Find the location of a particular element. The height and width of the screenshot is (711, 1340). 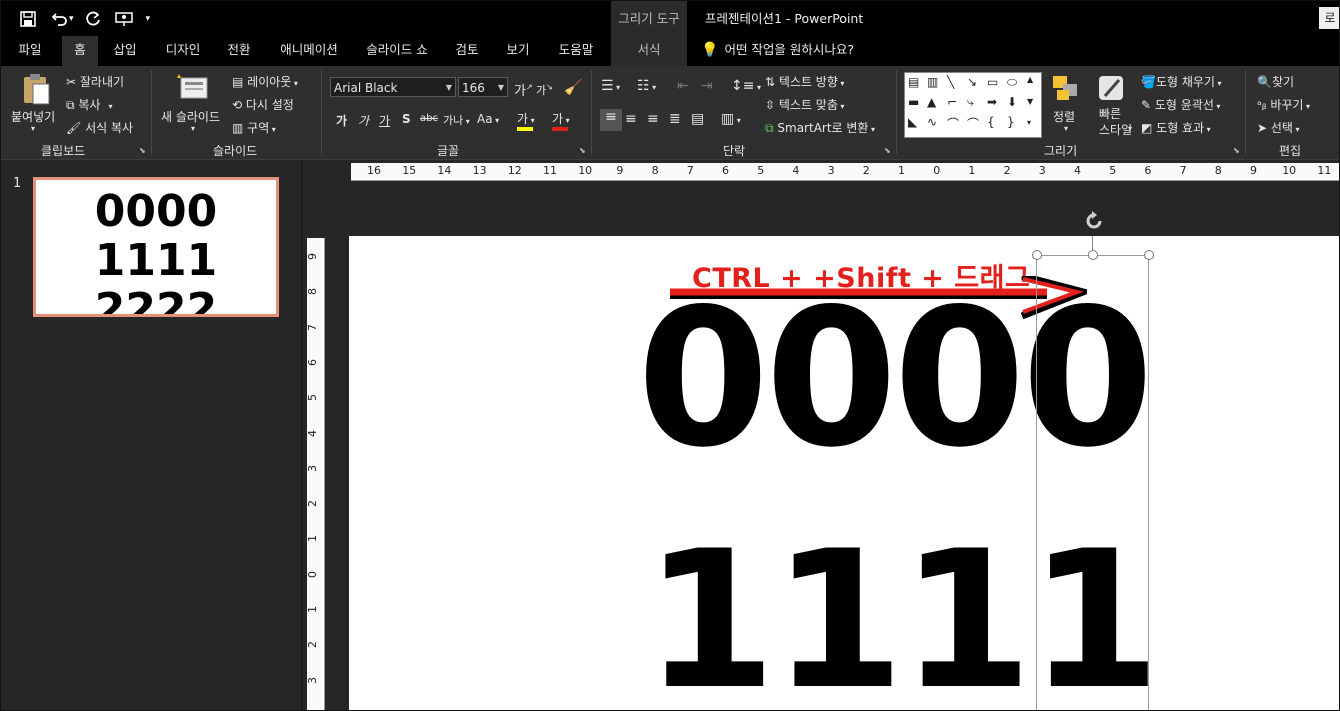

grow-font-button: 가↗ is located at coordinates (523, 89).